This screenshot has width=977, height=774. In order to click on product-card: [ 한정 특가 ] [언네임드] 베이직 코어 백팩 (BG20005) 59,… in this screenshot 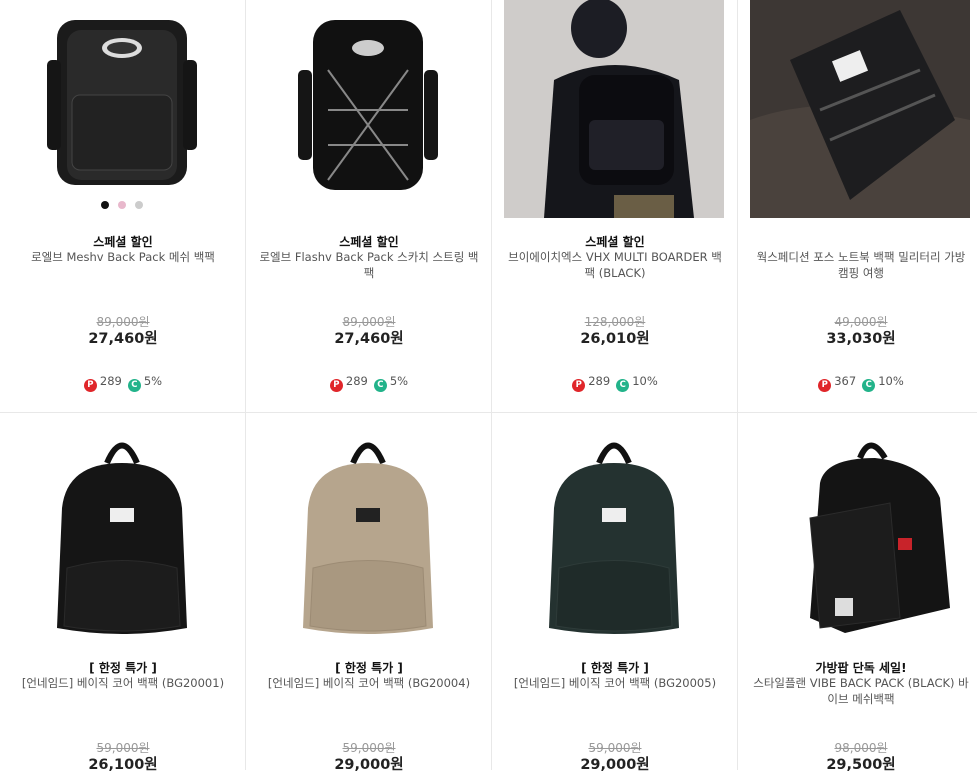, I will do `click(615, 593)`.